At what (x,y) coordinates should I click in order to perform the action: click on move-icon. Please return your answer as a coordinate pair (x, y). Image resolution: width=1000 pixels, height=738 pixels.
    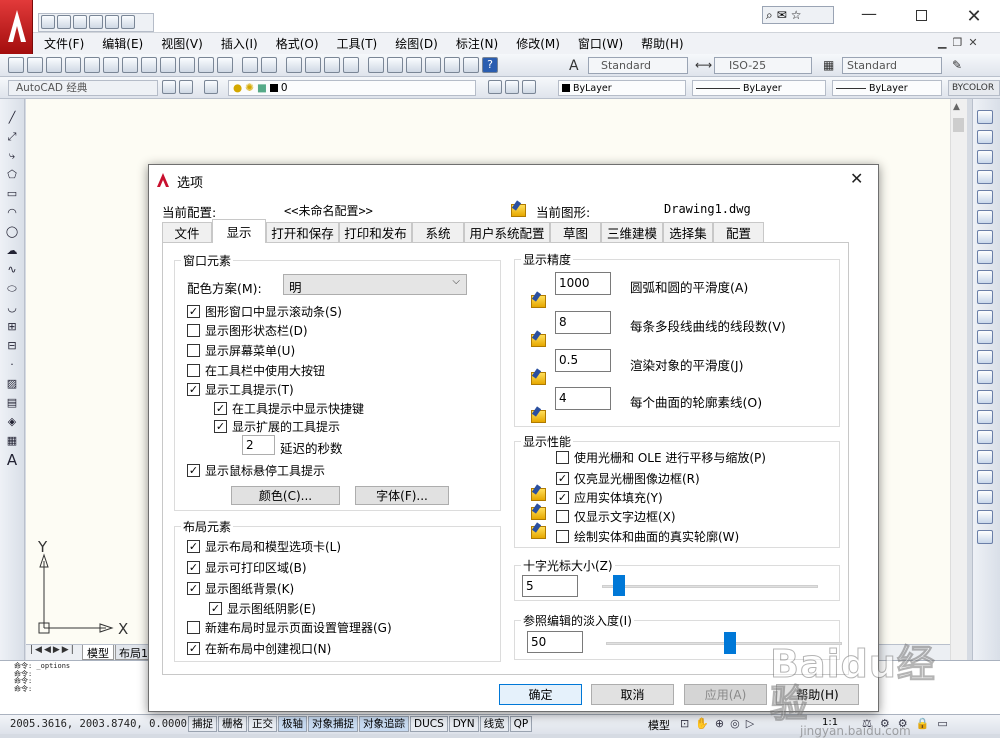
    Looking at the image, I should click on (985, 217).